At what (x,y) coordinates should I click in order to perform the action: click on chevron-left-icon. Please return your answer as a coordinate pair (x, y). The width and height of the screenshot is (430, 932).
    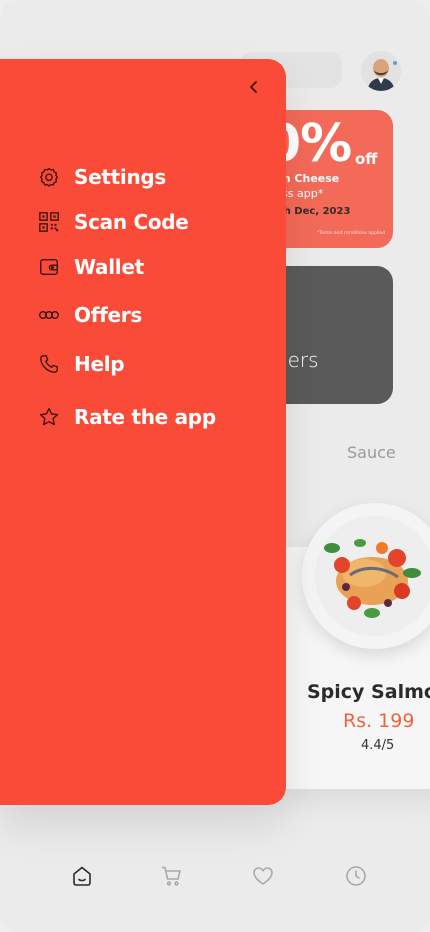
    Looking at the image, I should click on (254, 87).